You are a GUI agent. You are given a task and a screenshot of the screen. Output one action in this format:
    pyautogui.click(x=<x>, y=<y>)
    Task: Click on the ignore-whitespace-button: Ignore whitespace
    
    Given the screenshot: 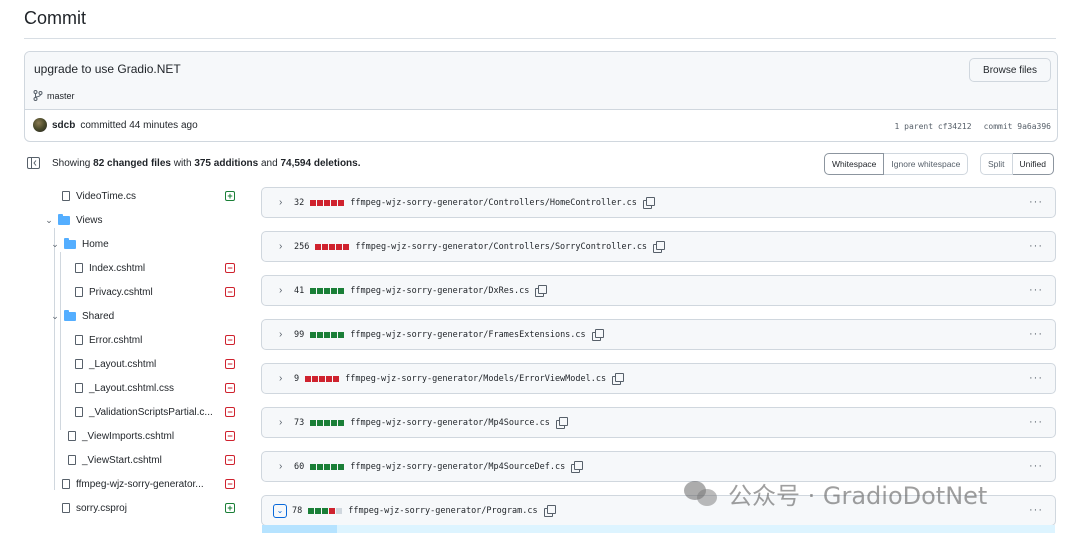 What is the action you would take?
    pyautogui.click(x=926, y=164)
    